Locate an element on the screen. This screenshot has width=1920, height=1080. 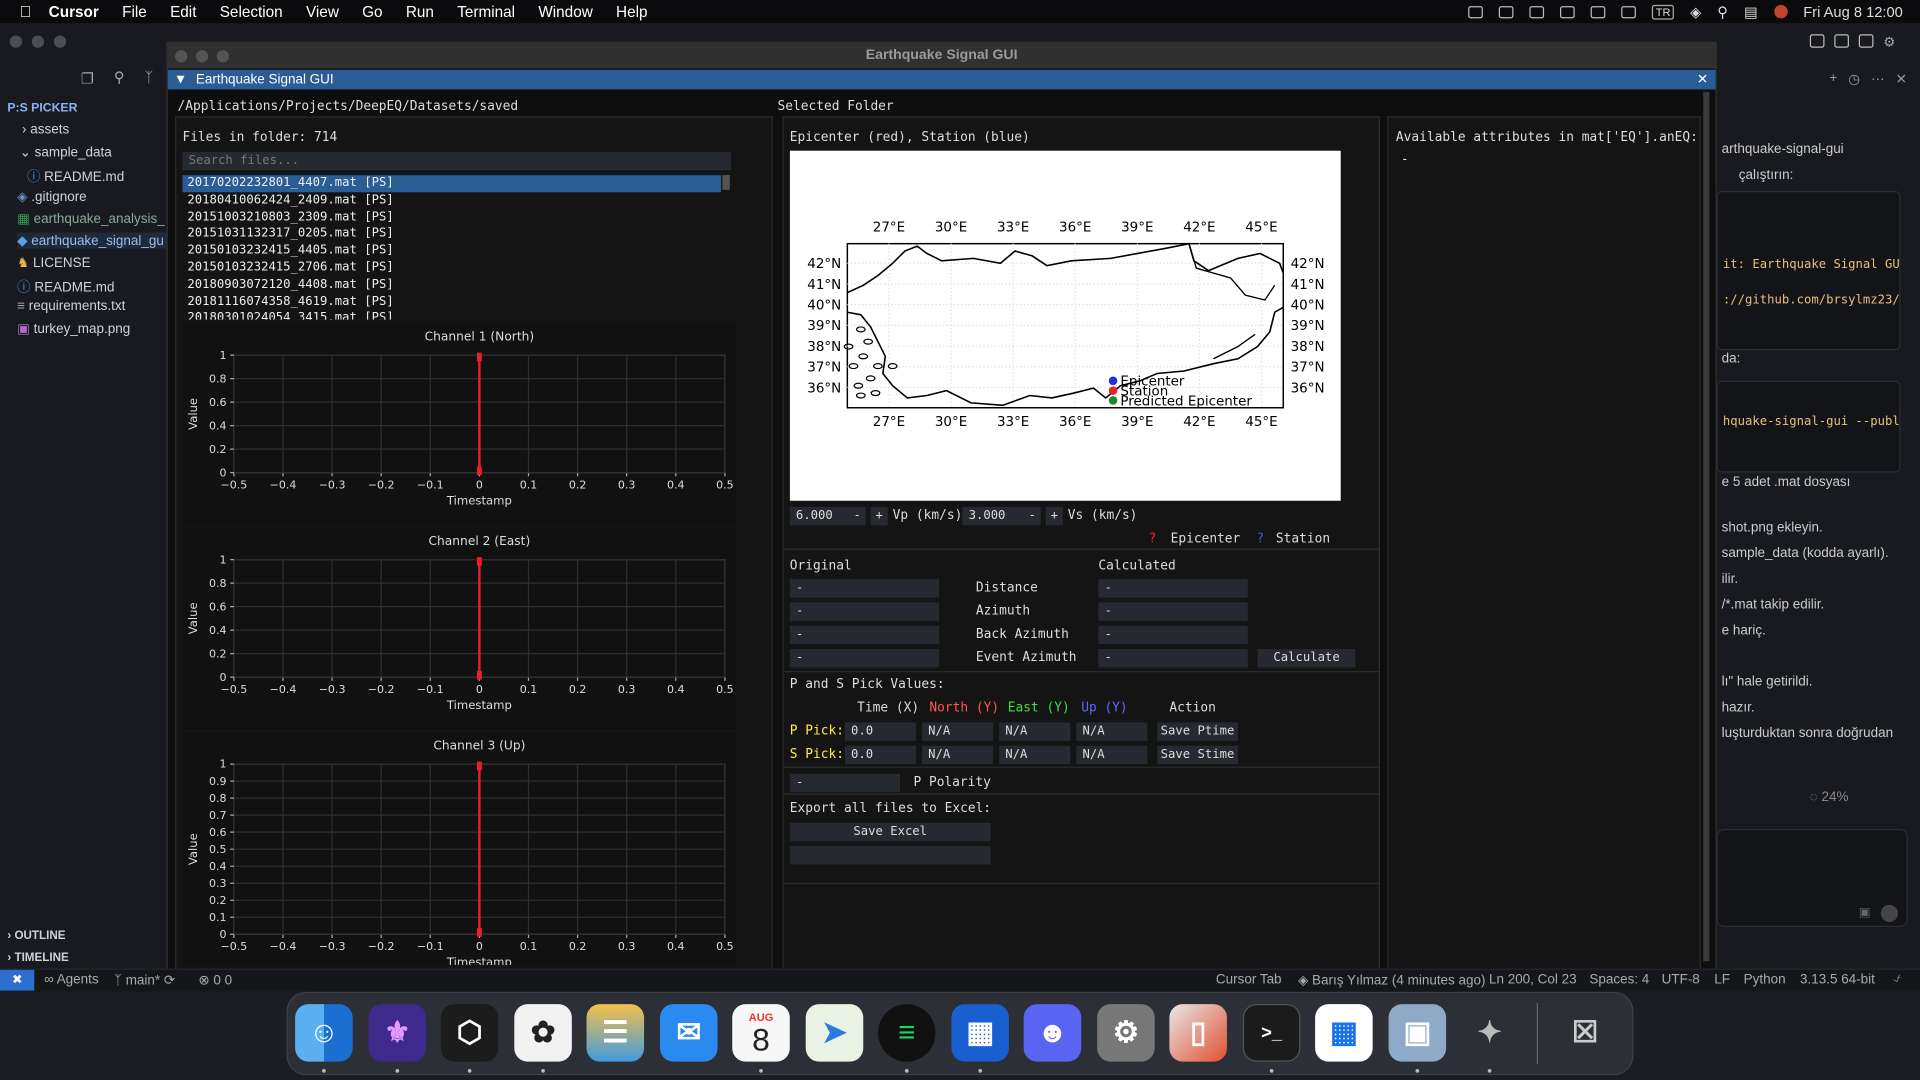
outline-section: › OUTLINE is located at coordinates (36, 935).